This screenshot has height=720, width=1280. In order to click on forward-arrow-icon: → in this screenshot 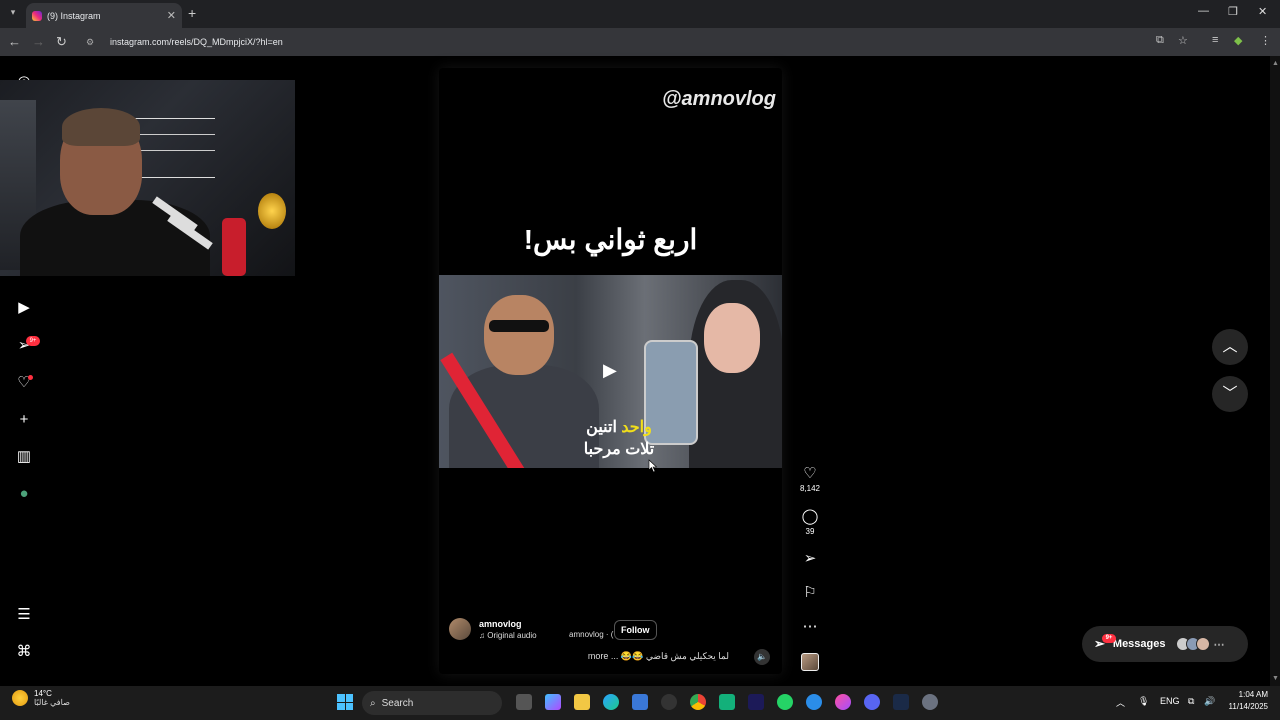, I will do `click(38, 41)`.